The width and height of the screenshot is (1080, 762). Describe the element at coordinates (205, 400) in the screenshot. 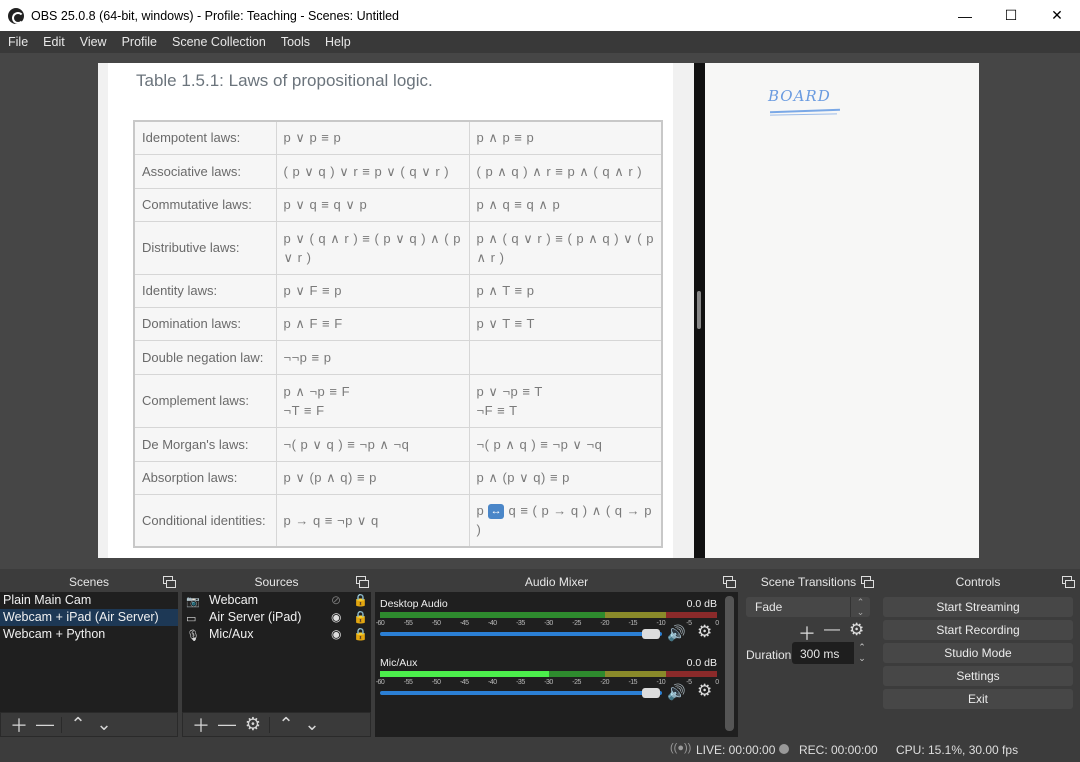

I see `law-label: Complement laws:` at that location.